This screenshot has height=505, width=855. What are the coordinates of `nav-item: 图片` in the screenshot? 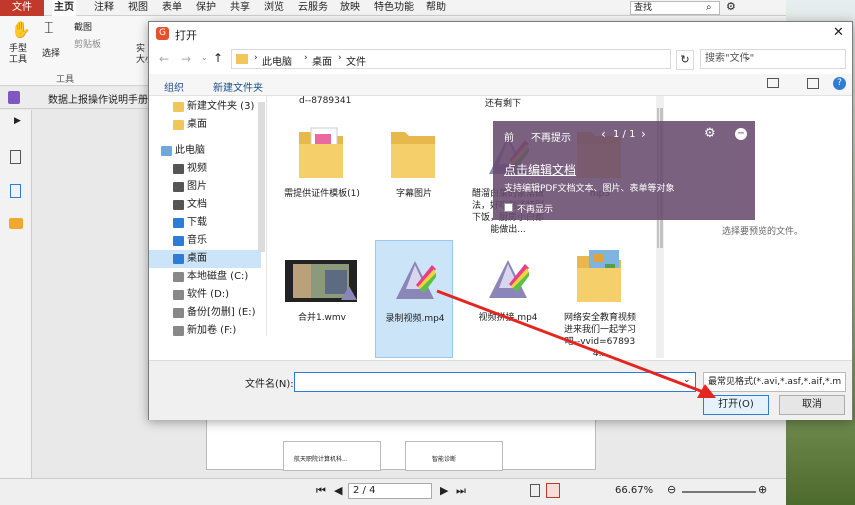 It's located at (205, 187).